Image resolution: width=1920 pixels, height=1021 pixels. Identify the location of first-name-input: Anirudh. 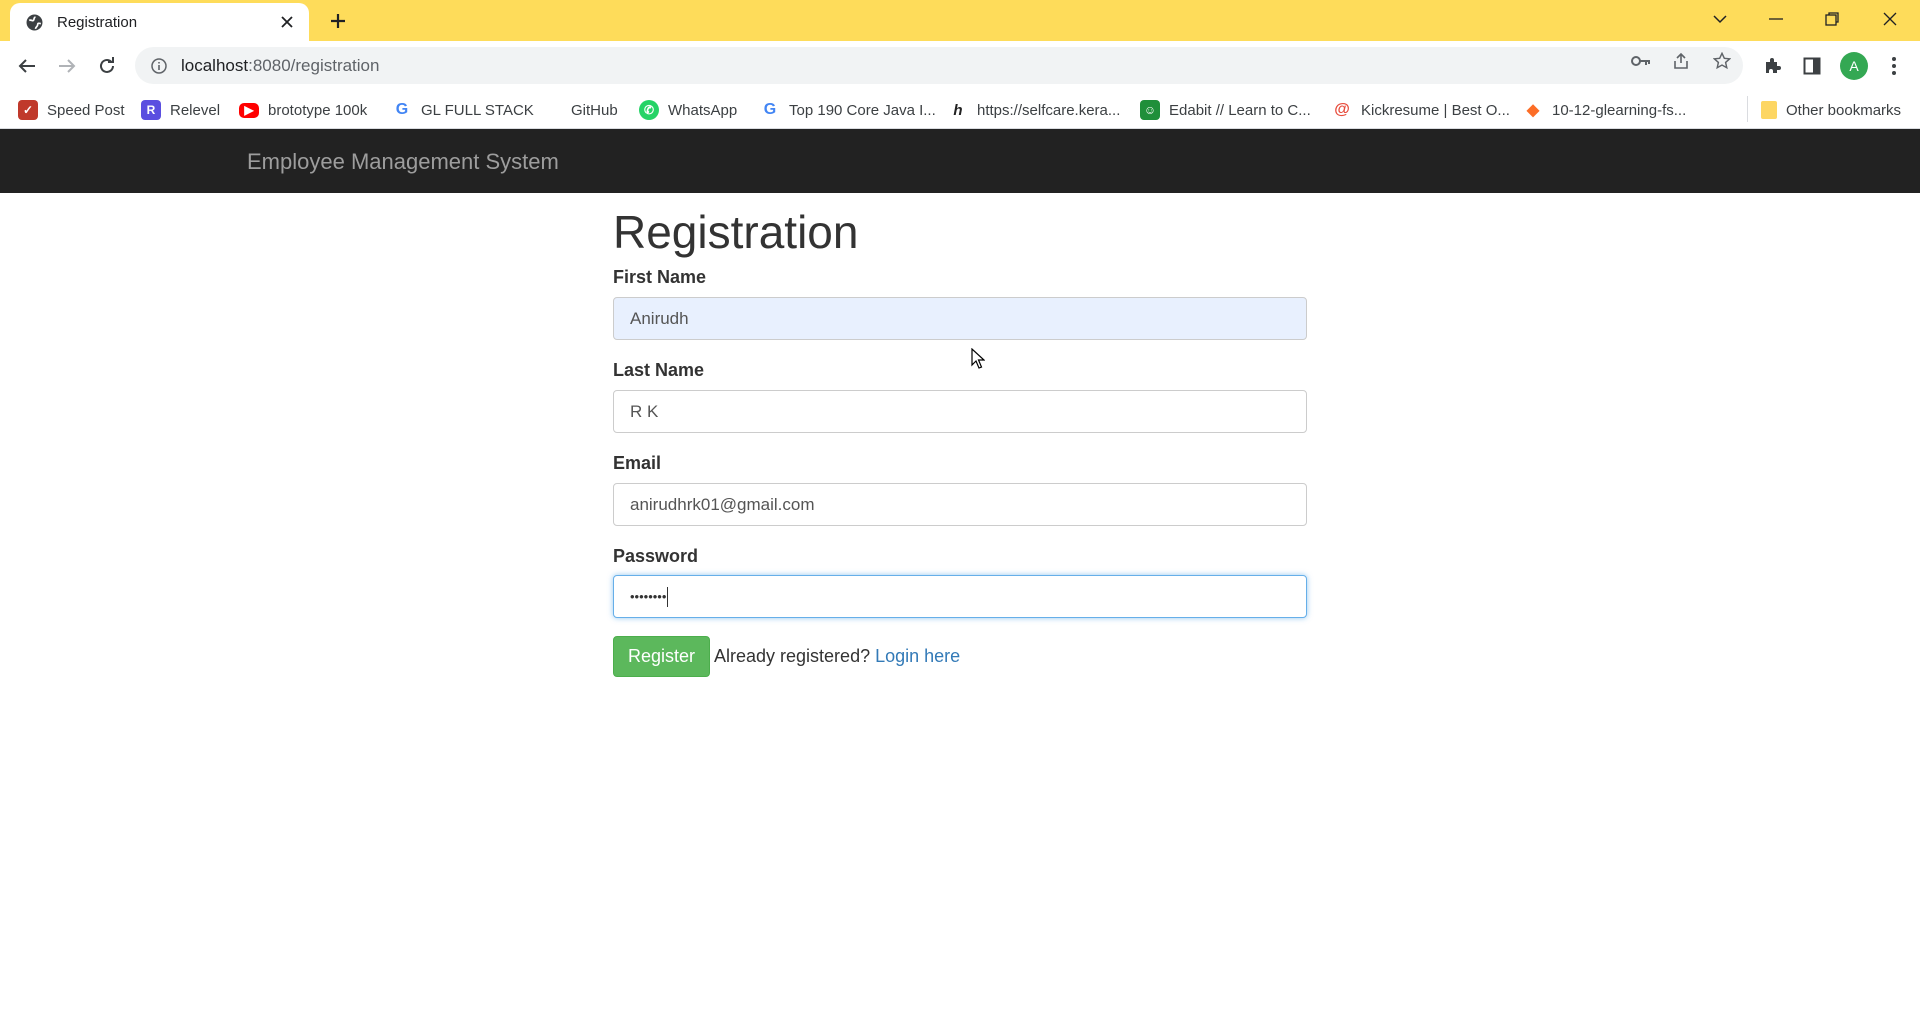
(960, 318).